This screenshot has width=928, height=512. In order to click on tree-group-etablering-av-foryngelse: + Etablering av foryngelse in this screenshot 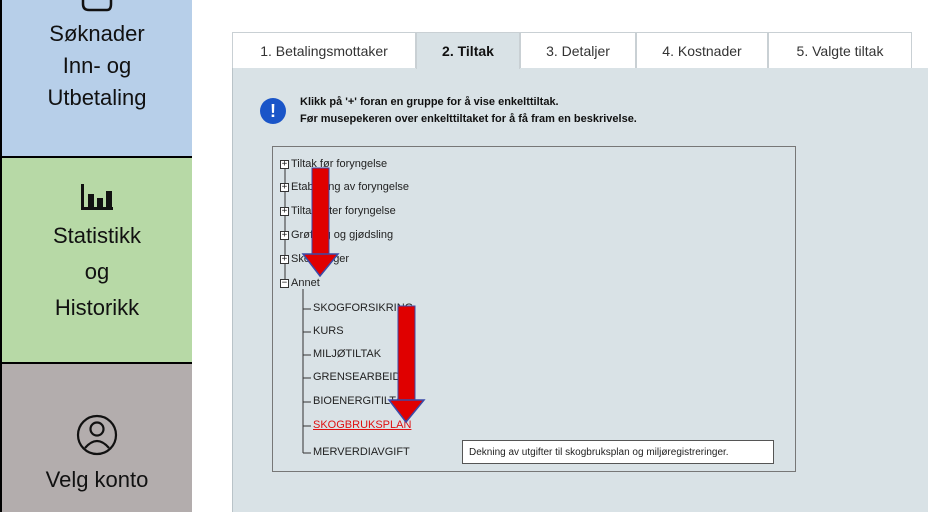, I will do `click(344, 187)`.